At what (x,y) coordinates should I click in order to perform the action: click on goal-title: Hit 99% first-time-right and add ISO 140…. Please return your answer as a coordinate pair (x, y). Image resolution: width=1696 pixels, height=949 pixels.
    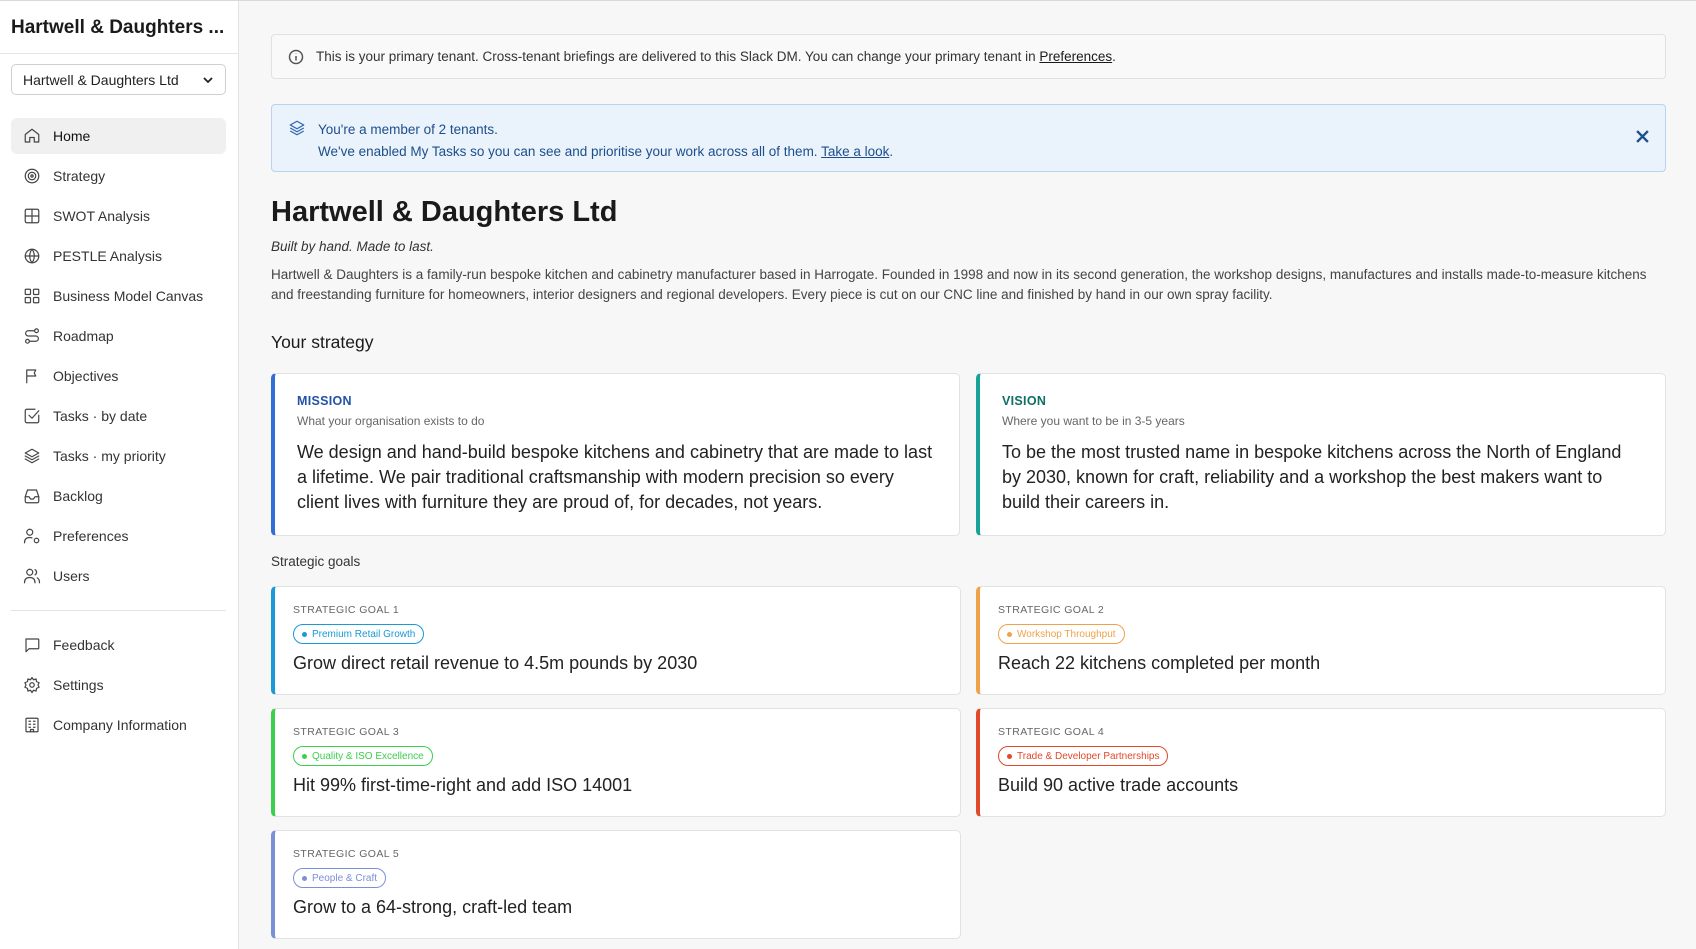
    Looking at the image, I should click on (463, 785).